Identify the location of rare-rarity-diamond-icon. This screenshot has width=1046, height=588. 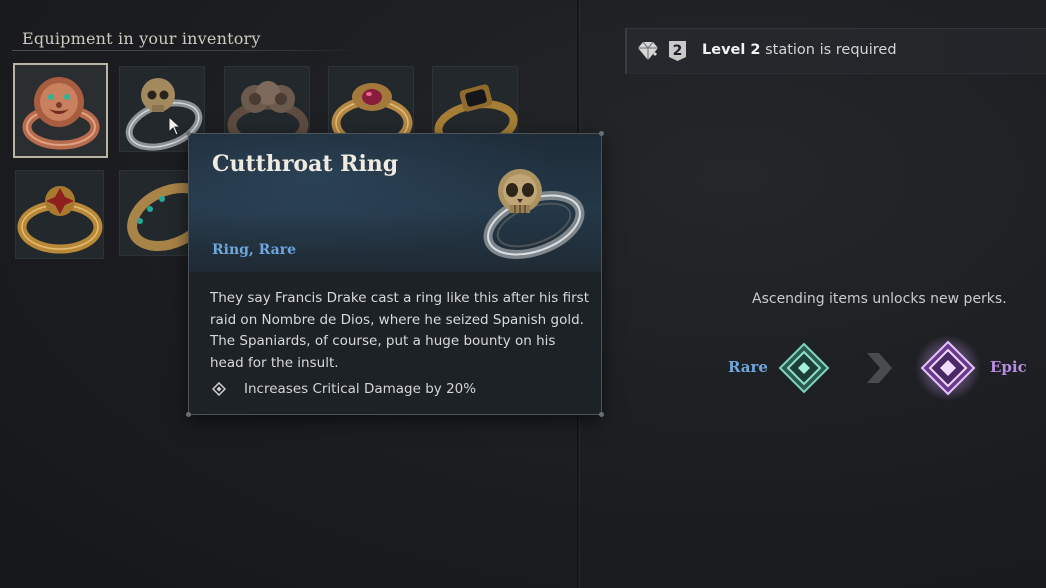
(804, 368).